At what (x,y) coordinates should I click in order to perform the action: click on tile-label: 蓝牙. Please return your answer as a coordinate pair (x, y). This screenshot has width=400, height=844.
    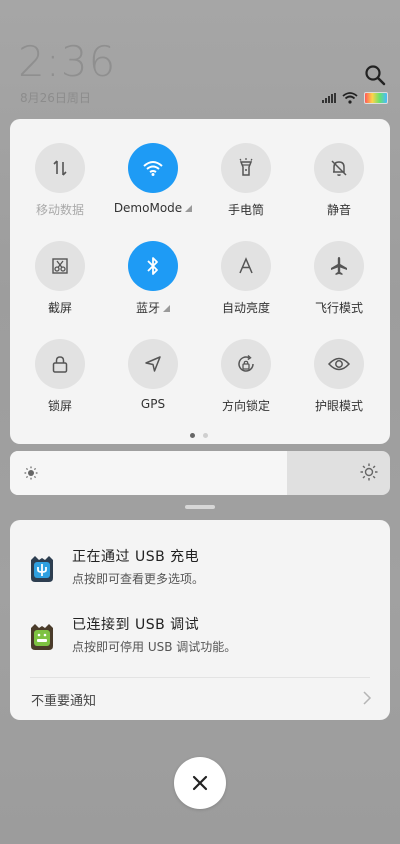
    Looking at the image, I should click on (147, 308).